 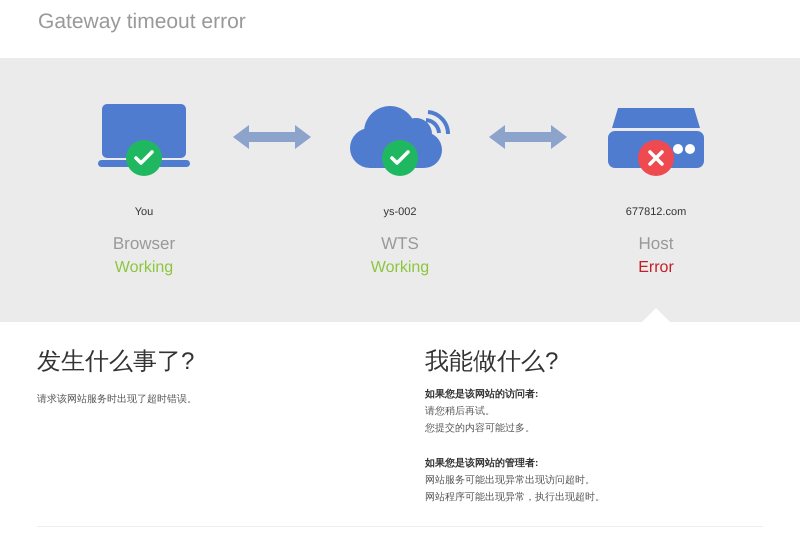 What do you see at coordinates (144, 212) in the screenshot?
I see `host-label: You` at bounding box center [144, 212].